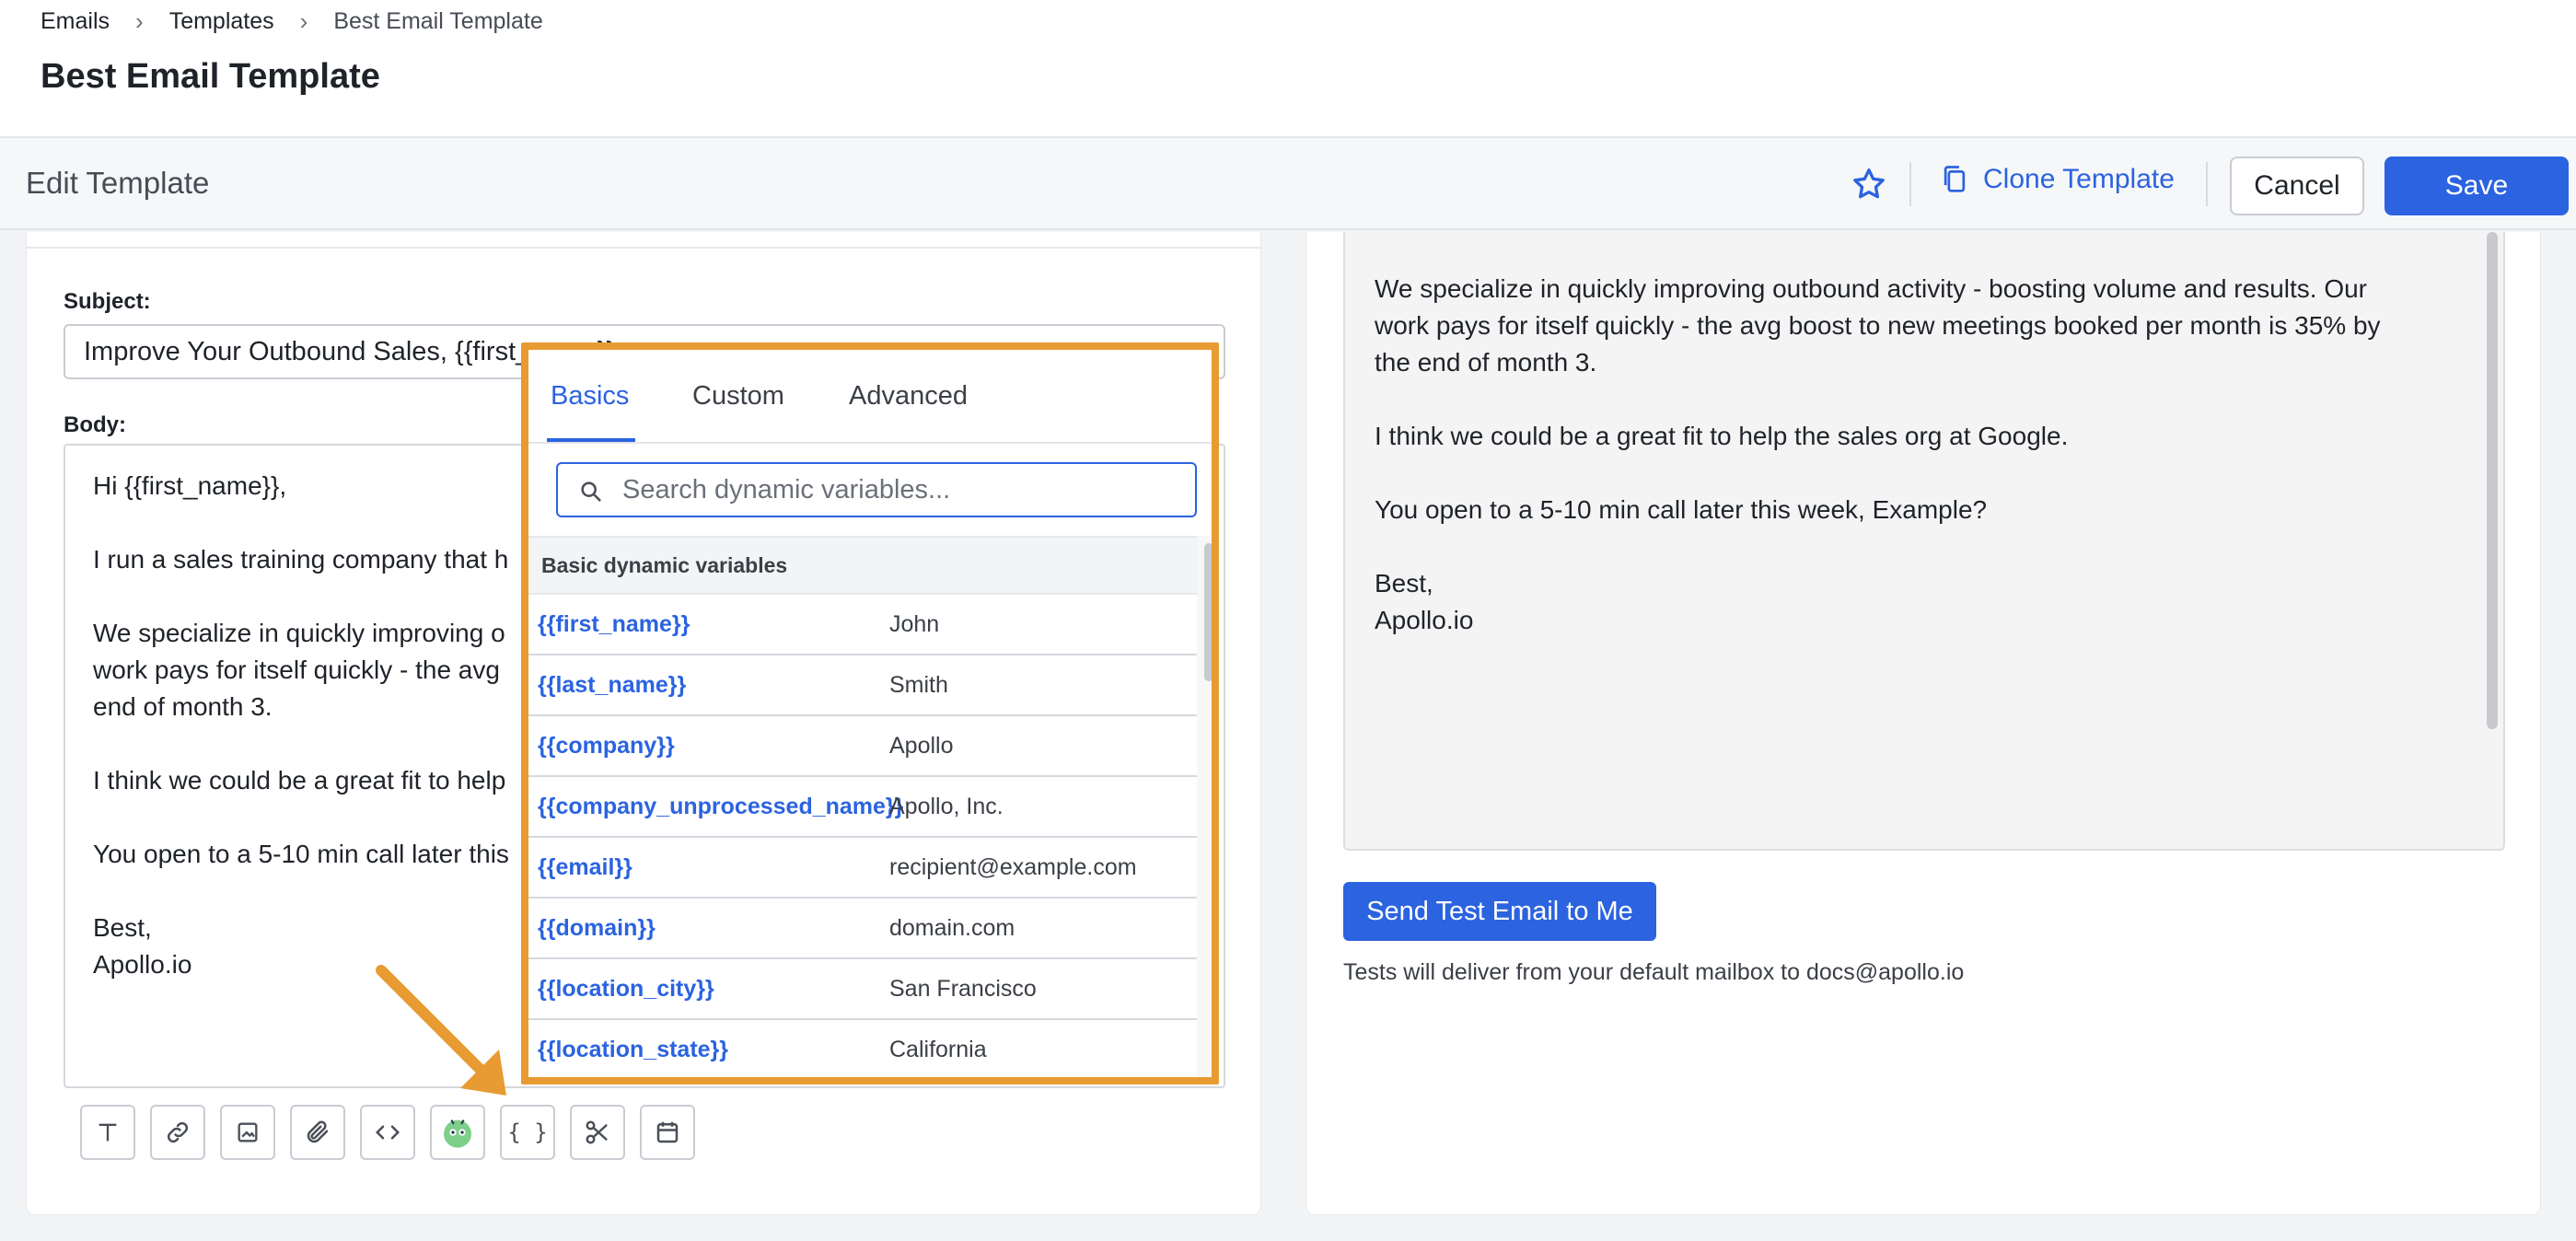  I want to click on preview-scrollbar, so click(2492, 480).